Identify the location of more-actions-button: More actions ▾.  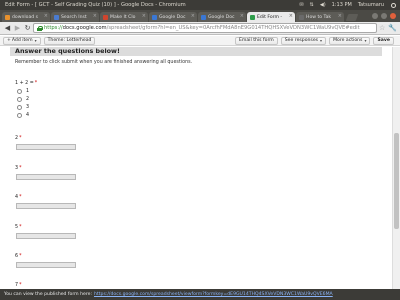
(350, 40).